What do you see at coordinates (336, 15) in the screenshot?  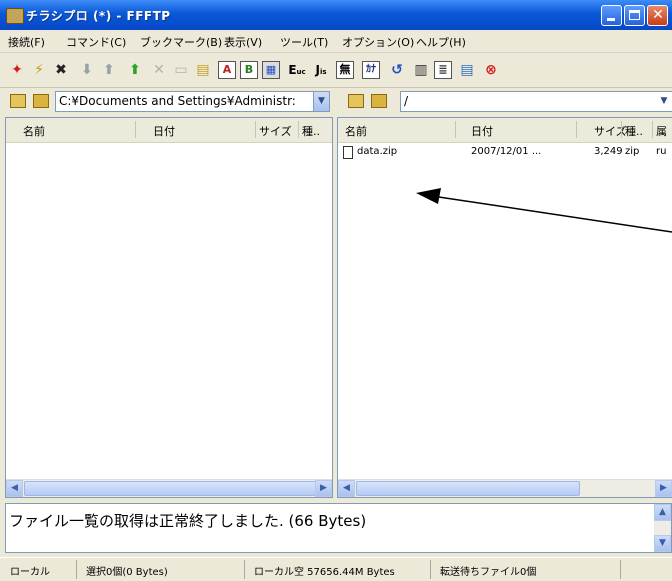 I see `title-bar: チラシプロ (*) - FFFTP ✕` at bounding box center [336, 15].